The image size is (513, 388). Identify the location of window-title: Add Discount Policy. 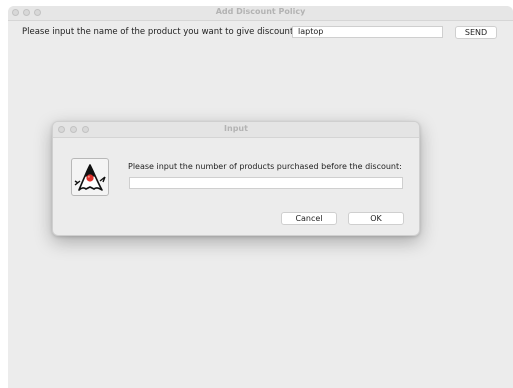
(260, 11).